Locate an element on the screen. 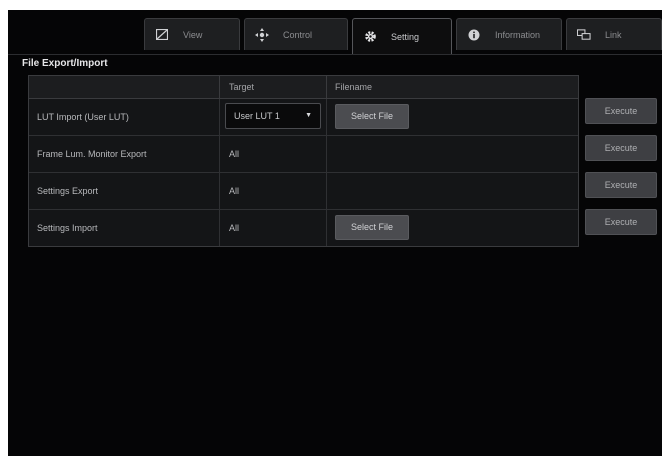 This screenshot has width=670, height=456. tab-view-label: View is located at coordinates (193, 34).